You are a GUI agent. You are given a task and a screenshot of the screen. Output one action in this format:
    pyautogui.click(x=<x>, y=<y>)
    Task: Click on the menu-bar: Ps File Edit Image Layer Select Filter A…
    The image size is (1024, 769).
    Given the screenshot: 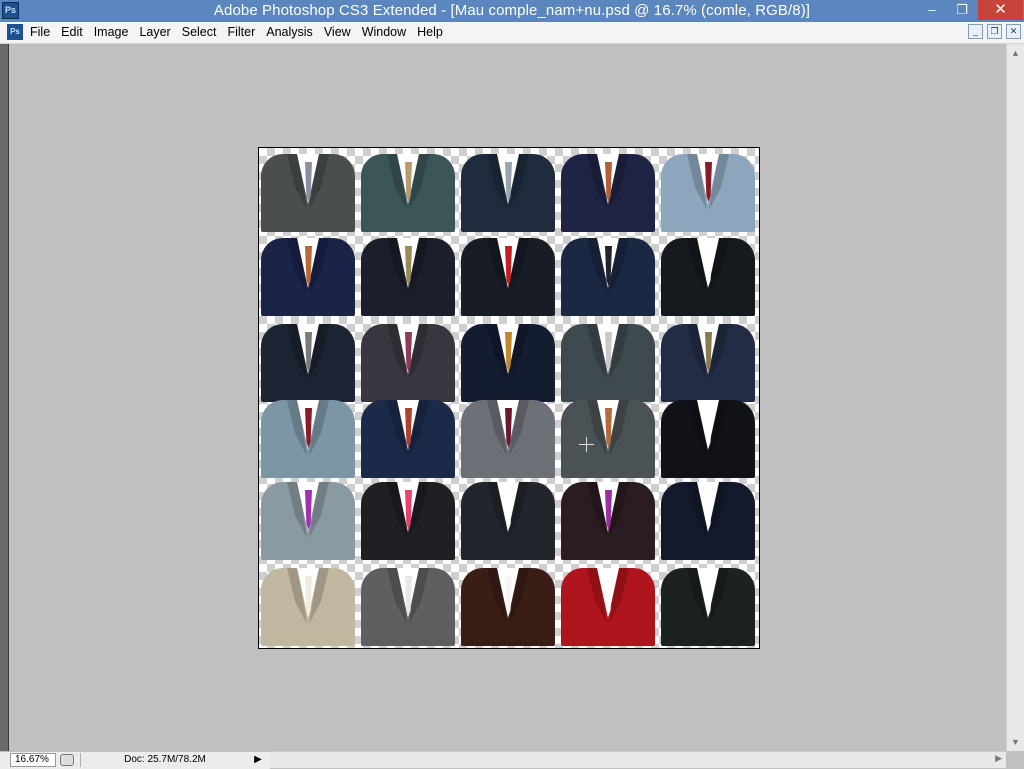 What is the action you would take?
    pyautogui.click(x=512, y=33)
    